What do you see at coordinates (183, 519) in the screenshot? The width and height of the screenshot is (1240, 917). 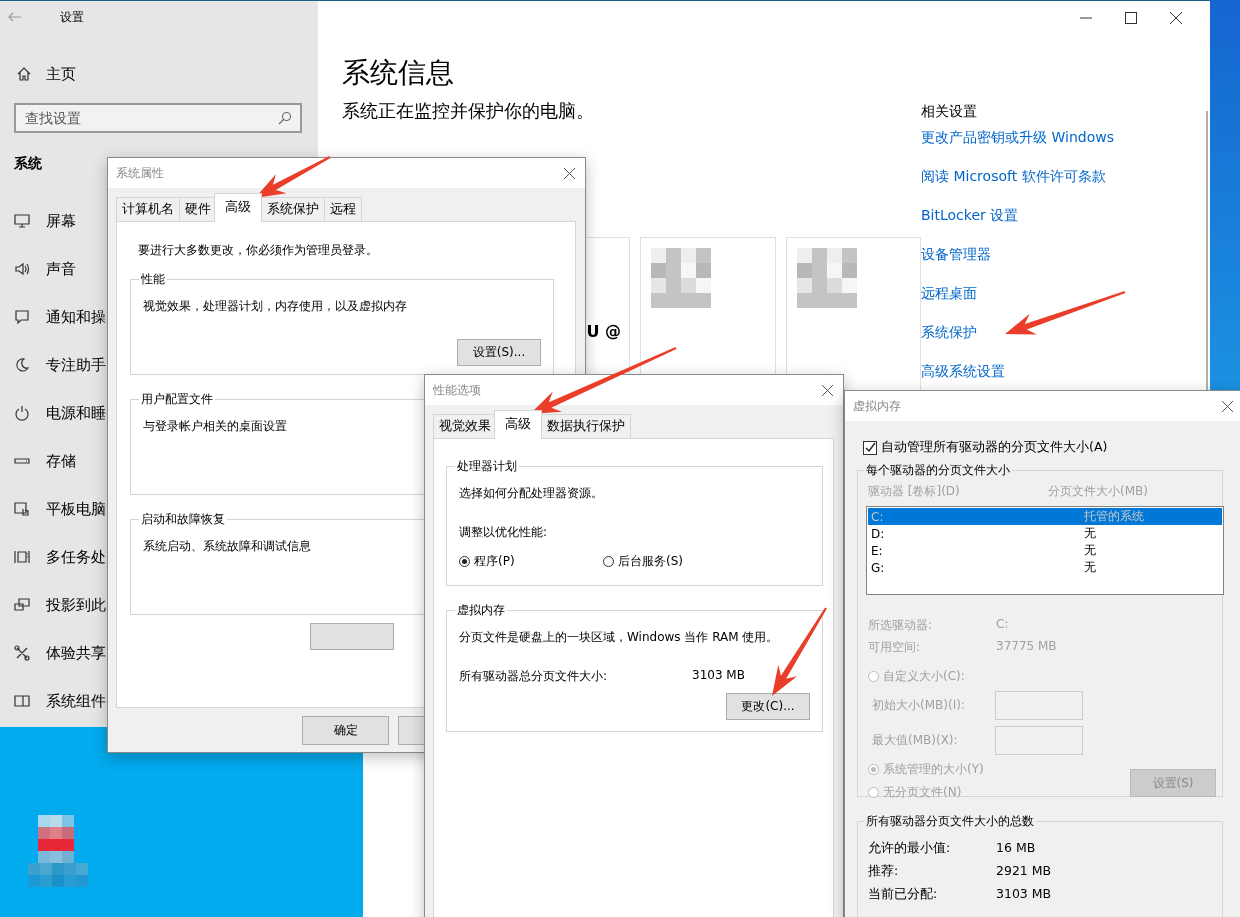 I see `group-title: 启动和故障恢复` at bounding box center [183, 519].